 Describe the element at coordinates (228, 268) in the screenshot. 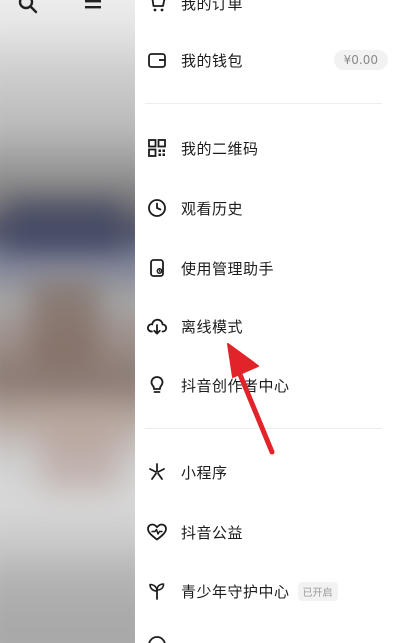

I see `menu-item-label: 使用管理助手` at that location.